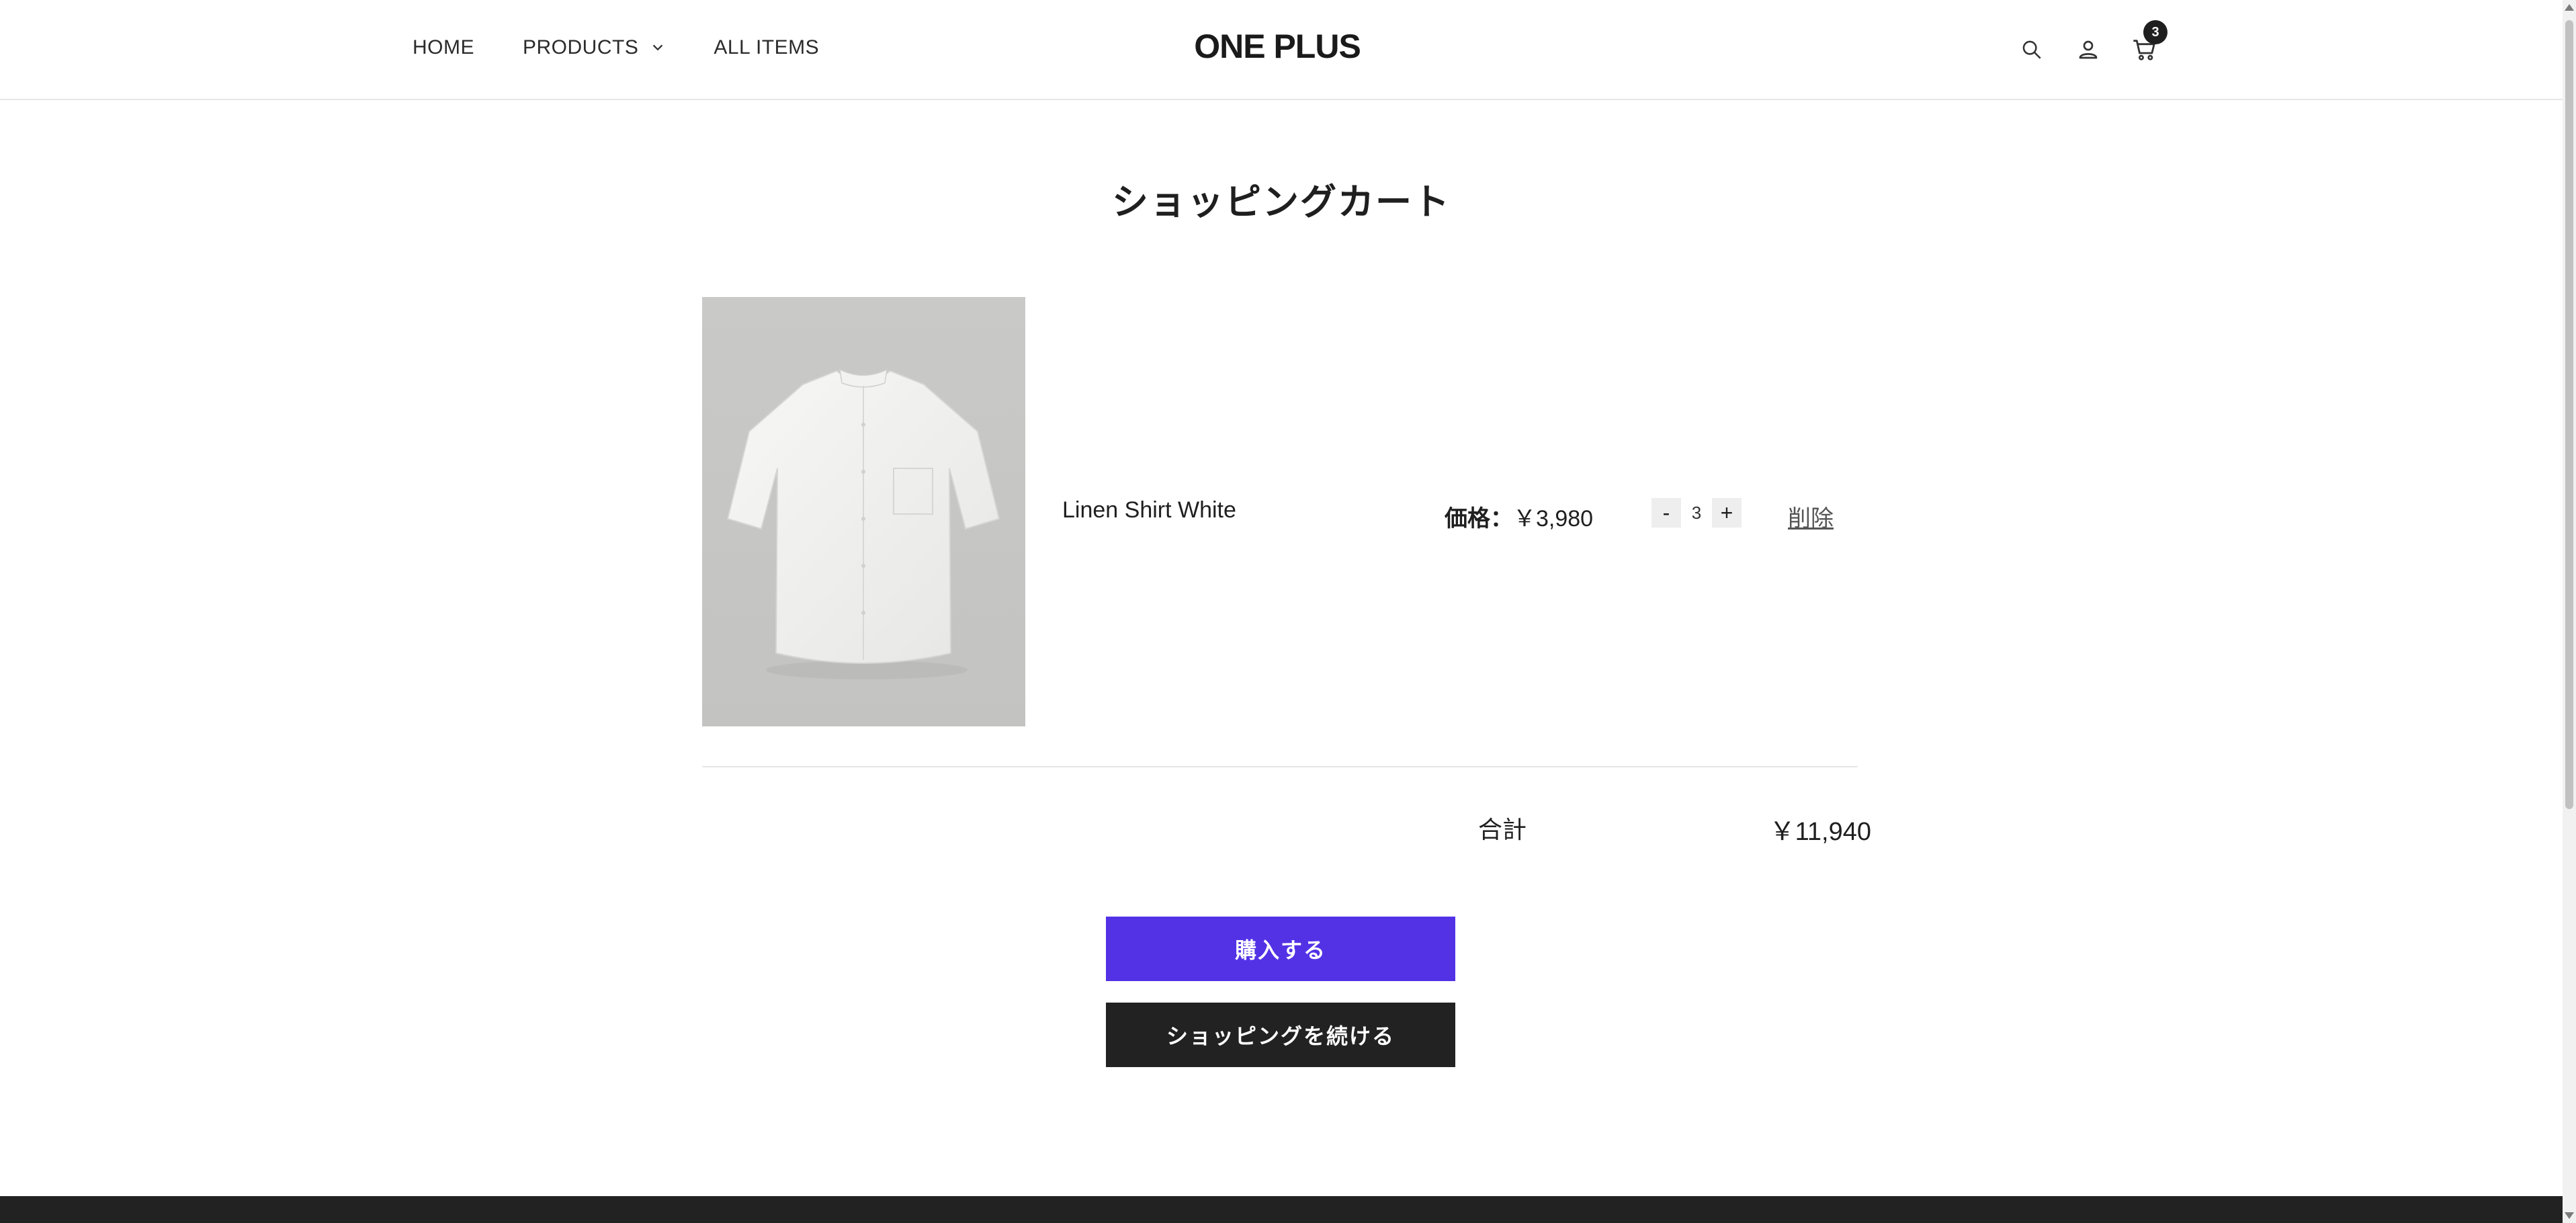 This screenshot has height=1223, width=2576. I want to click on site-logo: ONE PLUS, so click(1281, 47).